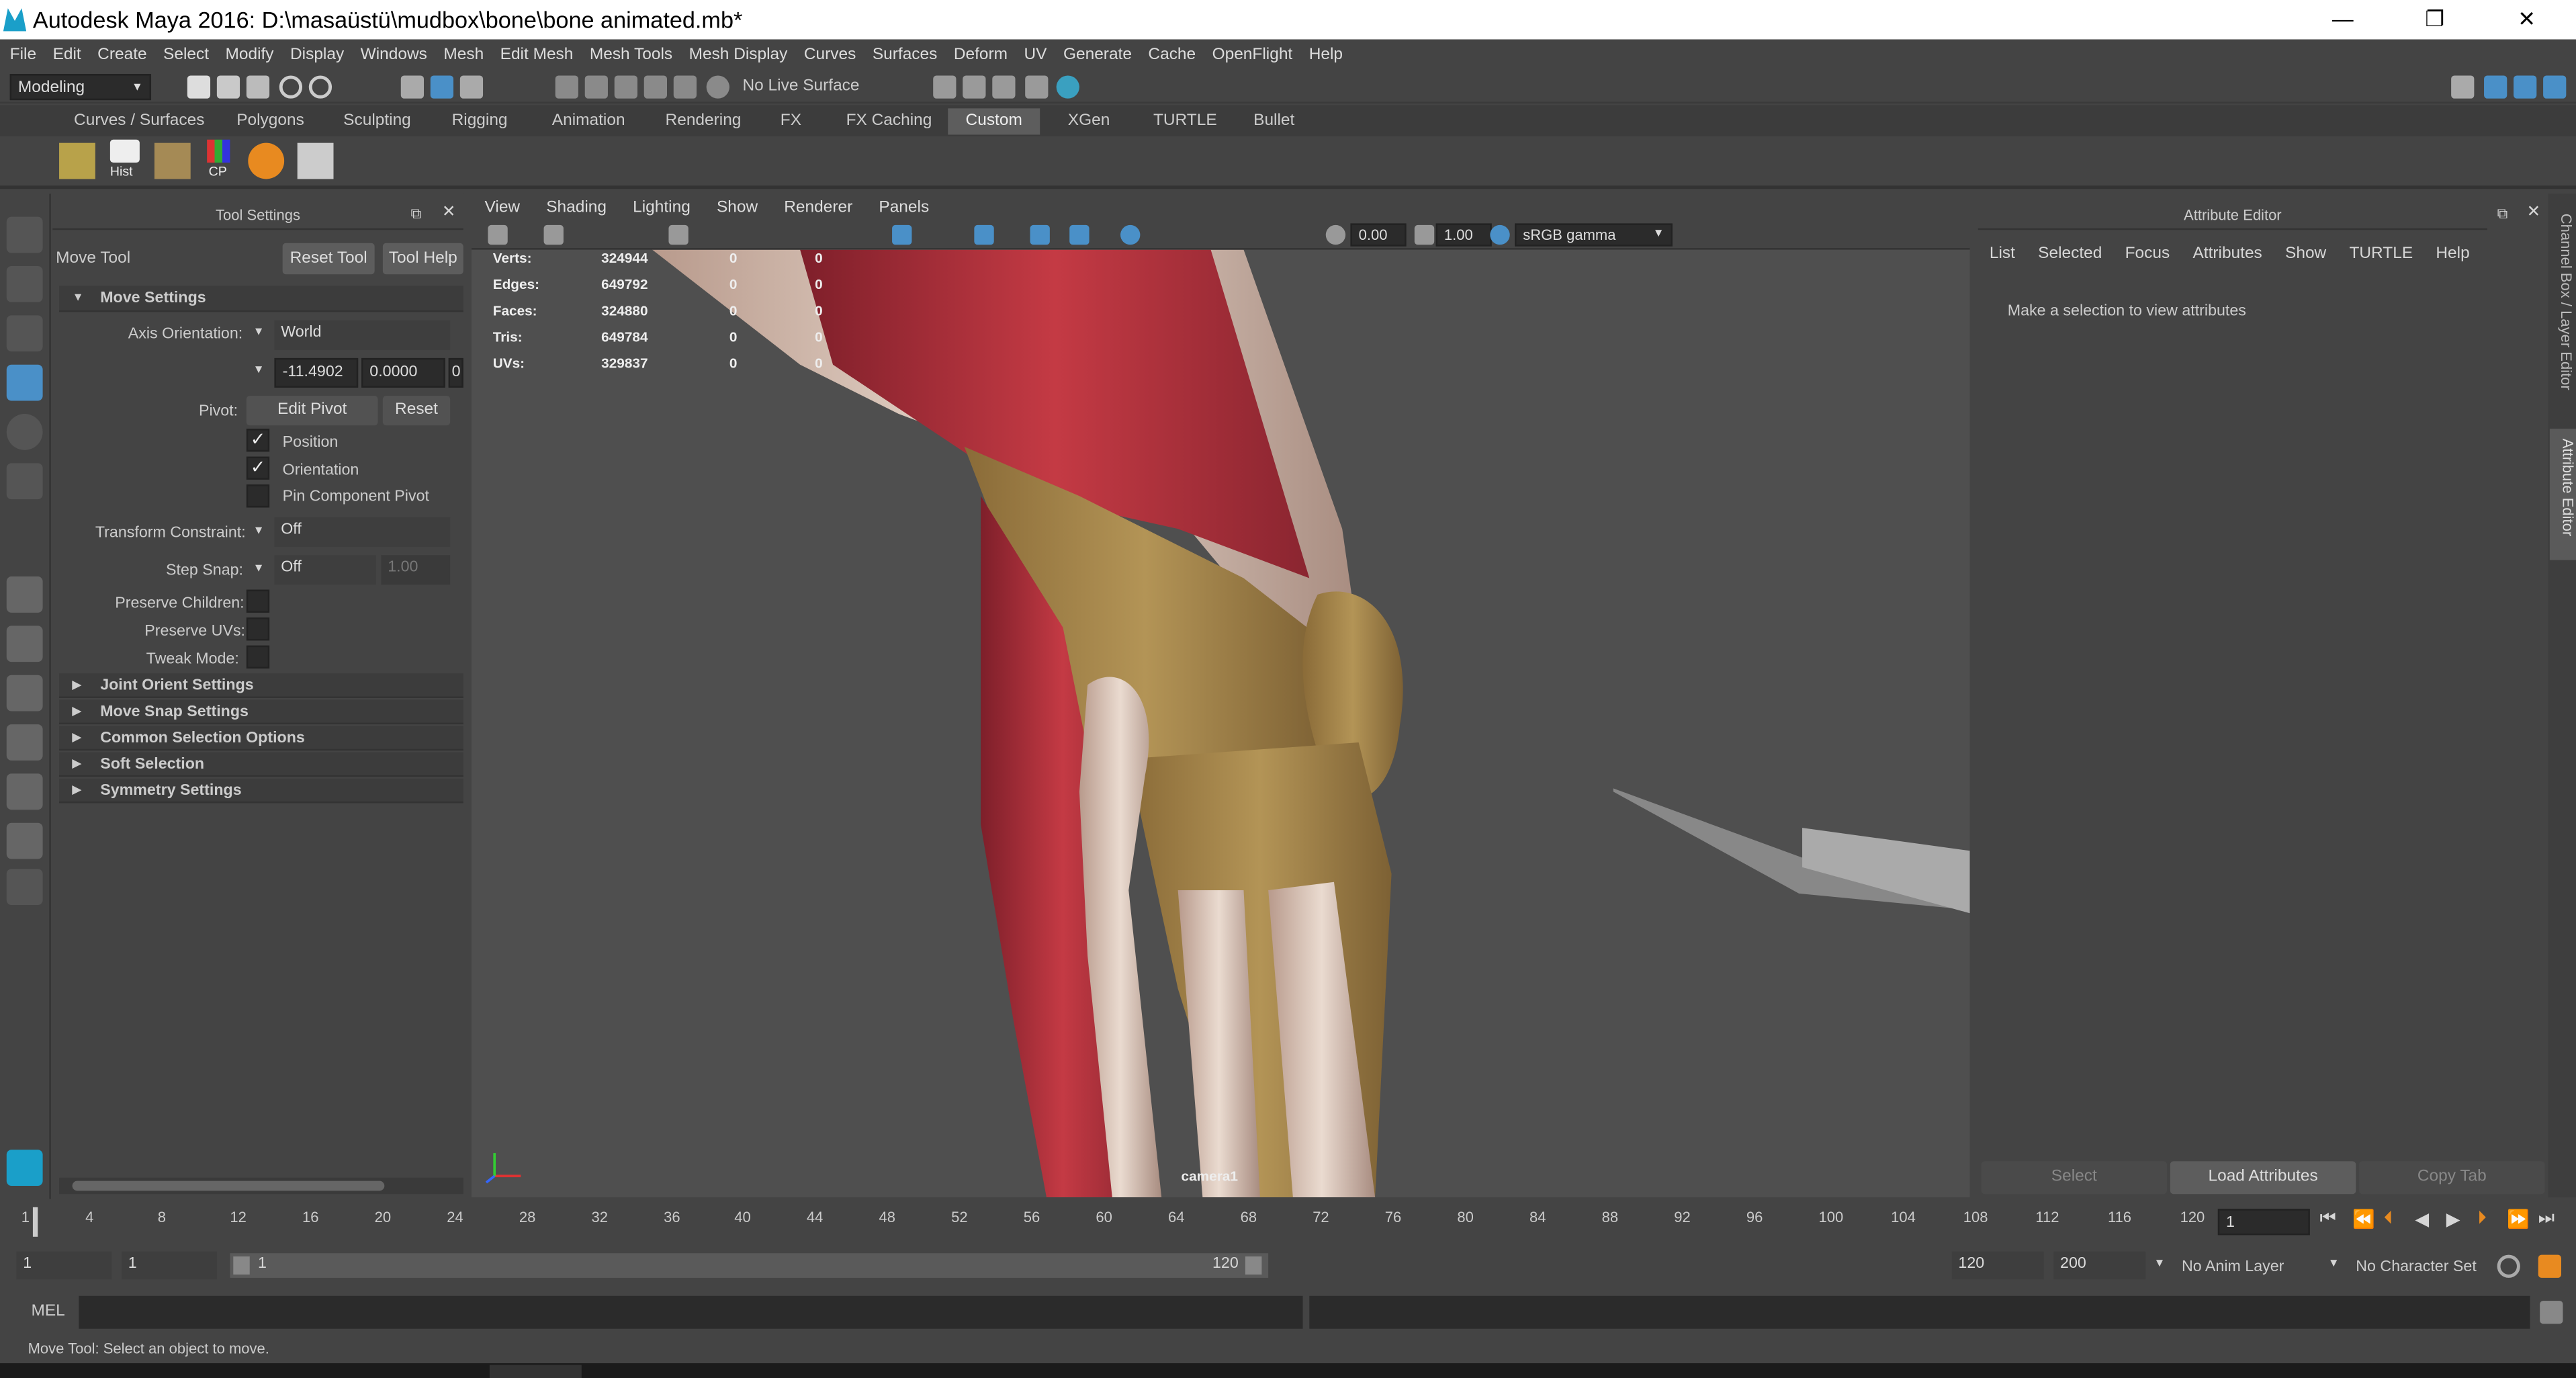 This screenshot has height=1378, width=2576. What do you see at coordinates (1274, 121) in the screenshot?
I see `shelf-tab-bullet: Bullet` at bounding box center [1274, 121].